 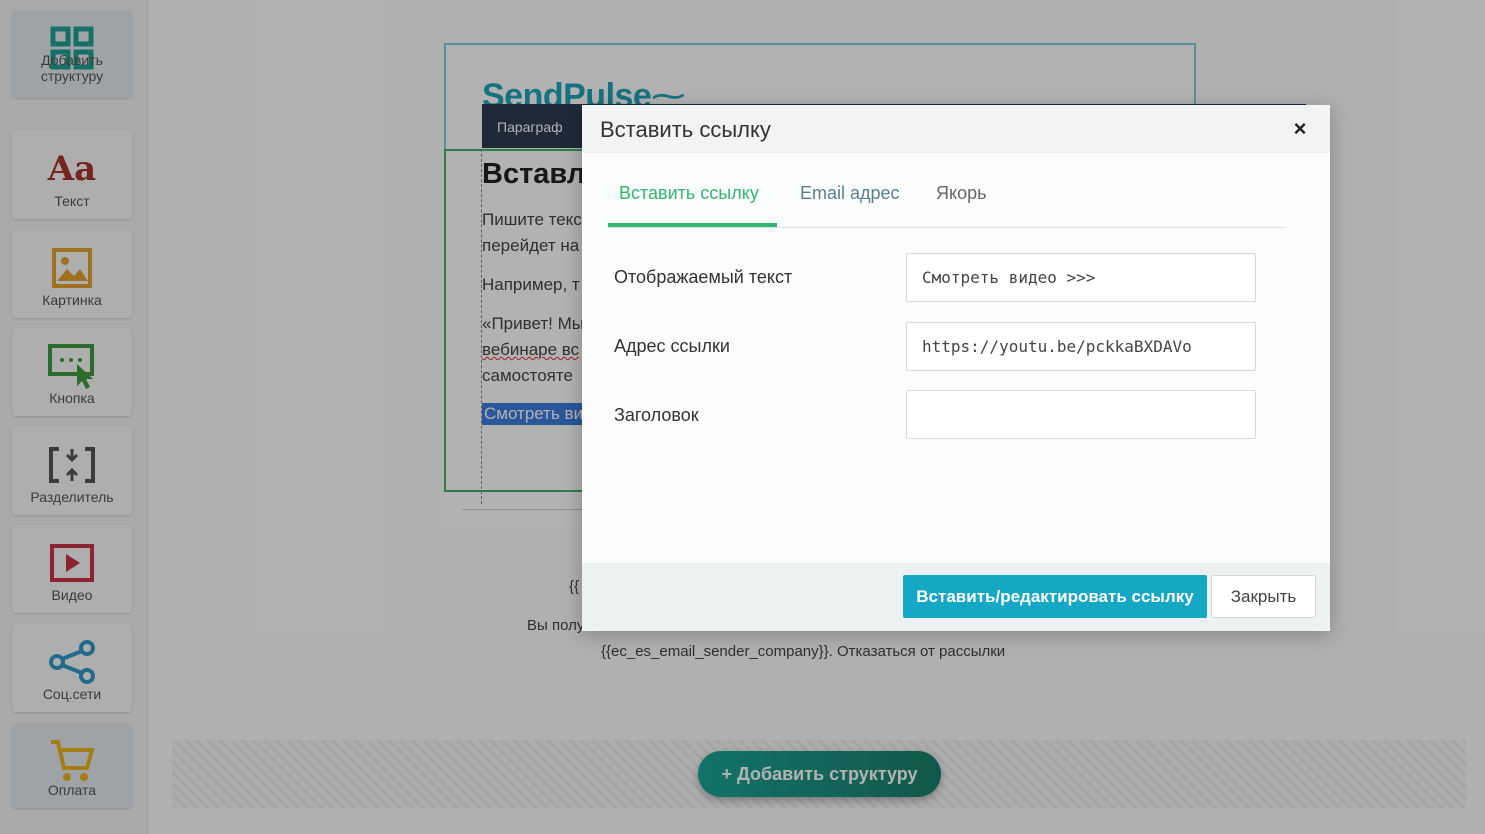 I want to click on link-title-label: Заголовок, so click(x=656, y=415).